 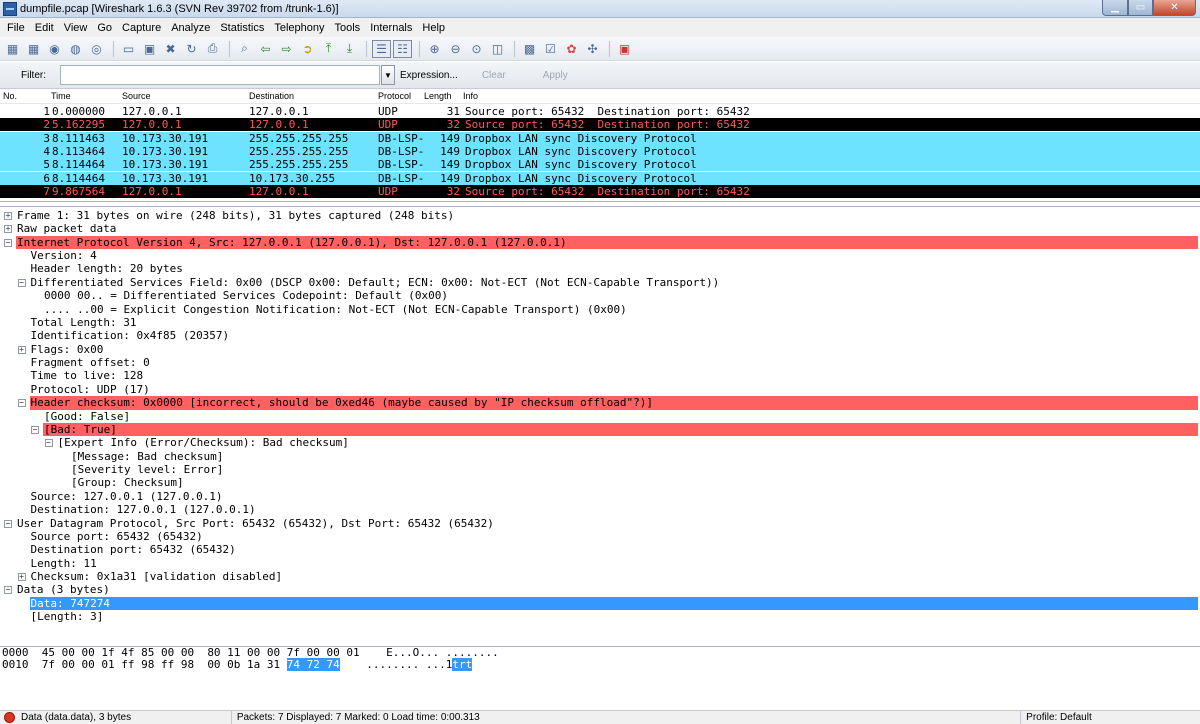 I want to click on column-source: Source, so click(x=136, y=96).